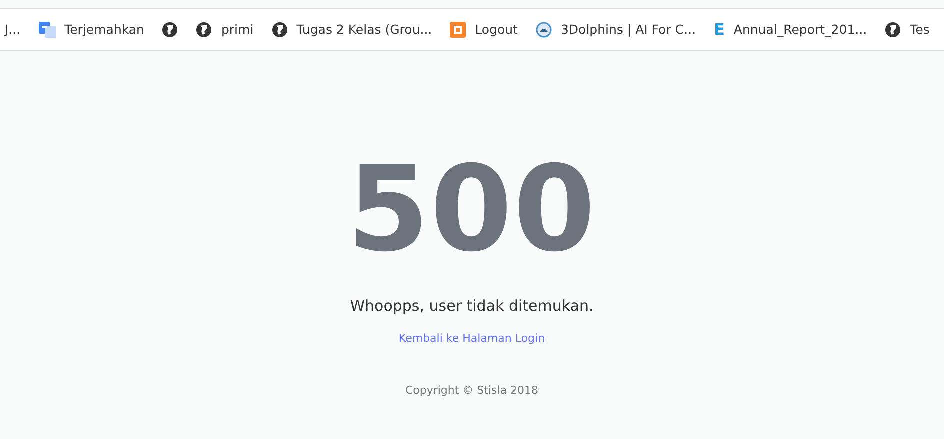  Describe the element at coordinates (544, 30) in the screenshot. I see `dolphin-circle-icon` at that location.